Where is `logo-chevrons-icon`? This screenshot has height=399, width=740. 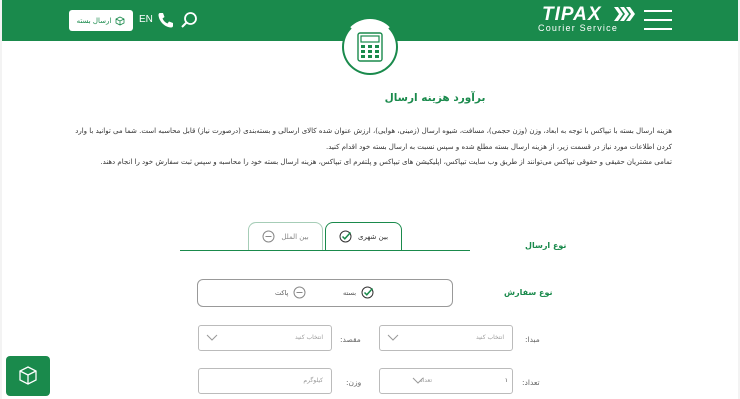
logo-chevrons-icon is located at coordinates (624, 14).